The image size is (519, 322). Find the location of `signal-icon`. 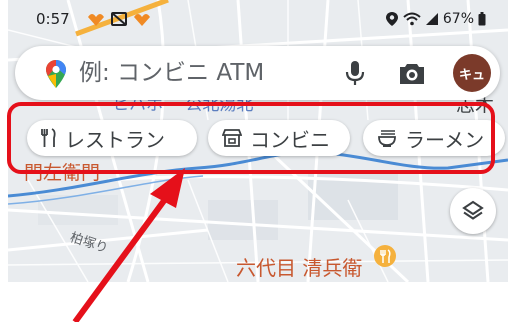

signal-icon is located at coordinates (431, 19).